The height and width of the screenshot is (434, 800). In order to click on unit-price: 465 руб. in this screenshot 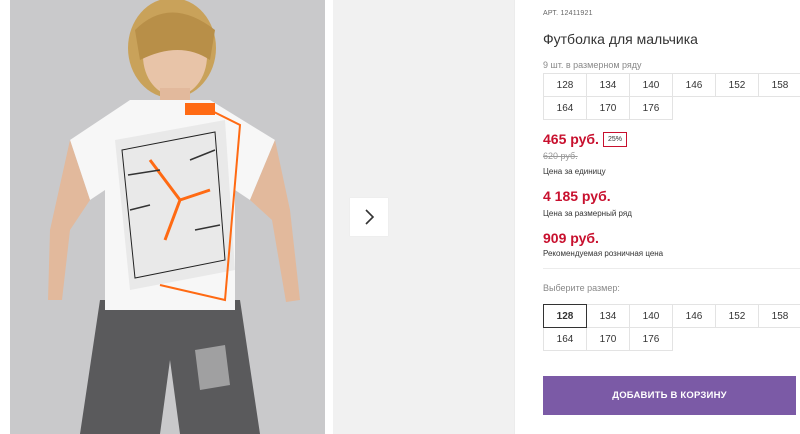, I will do `click(571, 139)`.